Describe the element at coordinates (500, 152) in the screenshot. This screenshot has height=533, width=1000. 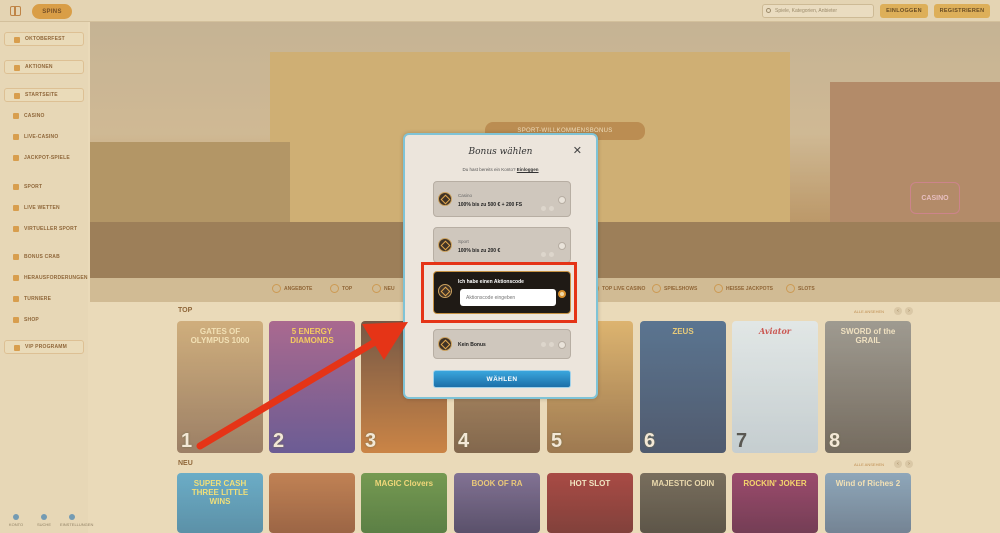
I see `modal-title: Bonus wählen` at that location.